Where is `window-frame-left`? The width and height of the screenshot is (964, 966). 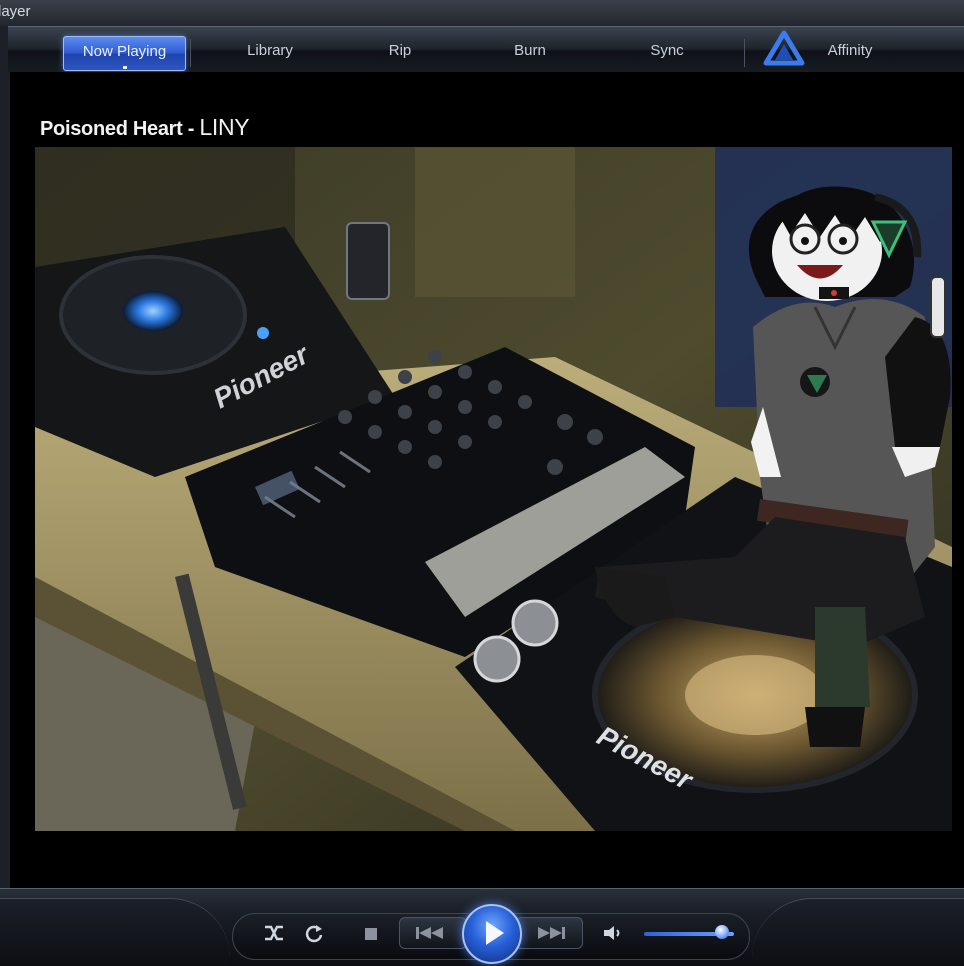 window-frame-left is located at coordinates (5, 461).